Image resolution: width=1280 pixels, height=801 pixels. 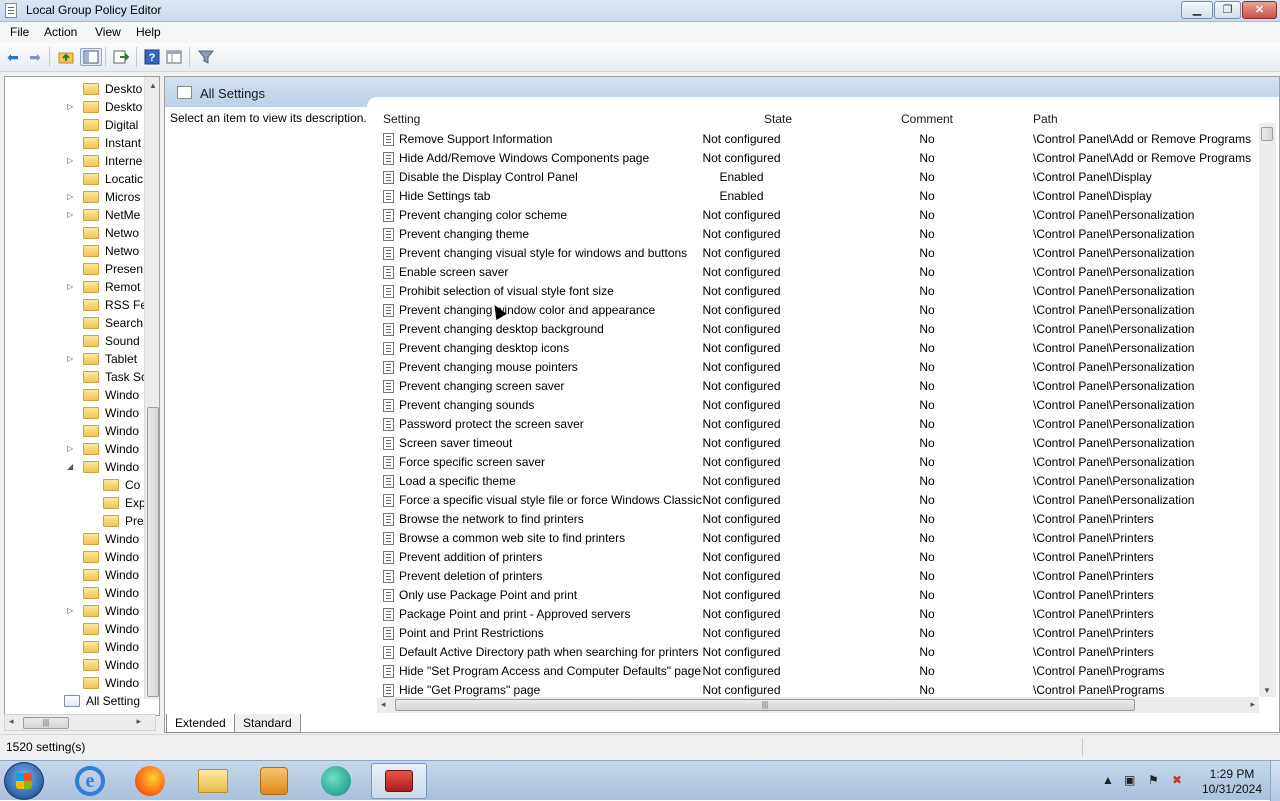 I want to click on show-hidden-icons-icon: ▲, so click(x=1108, y=780).